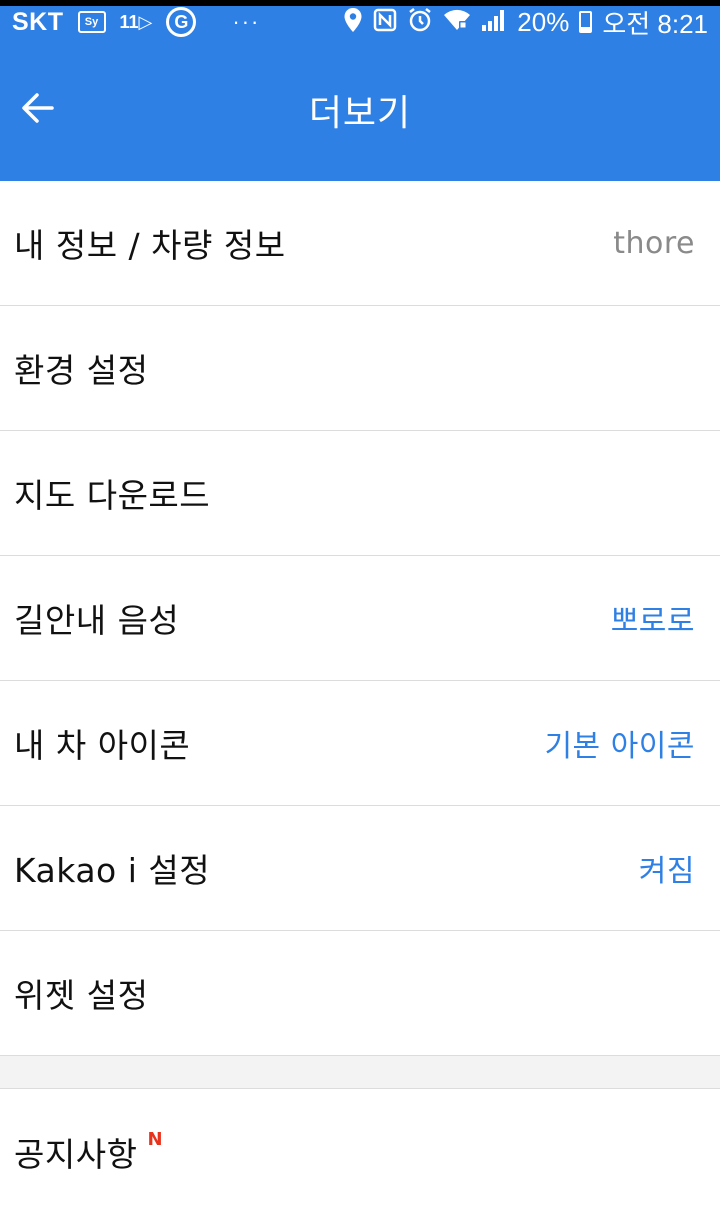  Describe the element at coordinates (360, 243) in the screenshot. I see `menu-item-my-info: 내 정보 / 차량 정보 thore` at that location.